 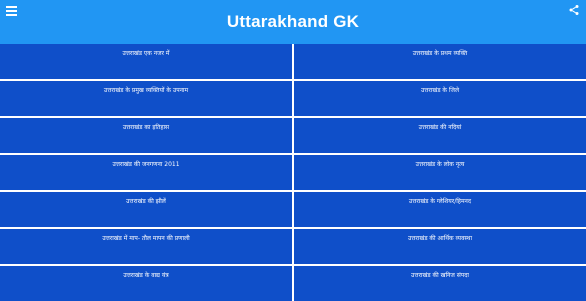 I want to click on app-bar: Uttarakhand GK, so click(x=293, y=22).